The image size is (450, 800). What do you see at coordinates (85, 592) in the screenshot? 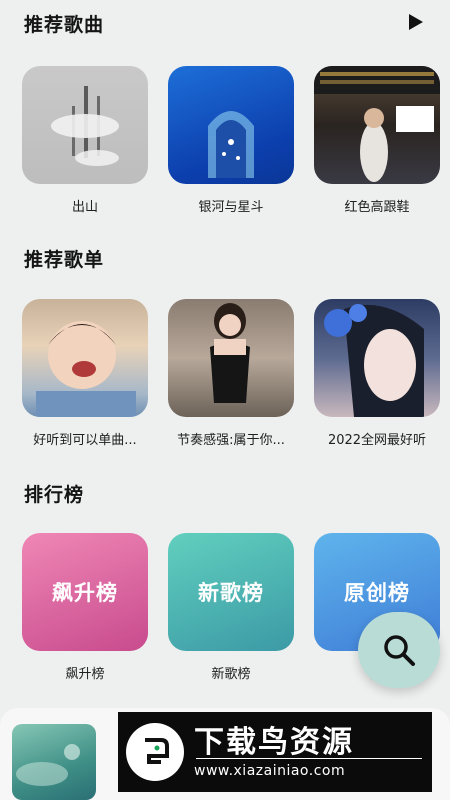
I see `rank-tile: 飙升榜` at bounding box center [85, 592].